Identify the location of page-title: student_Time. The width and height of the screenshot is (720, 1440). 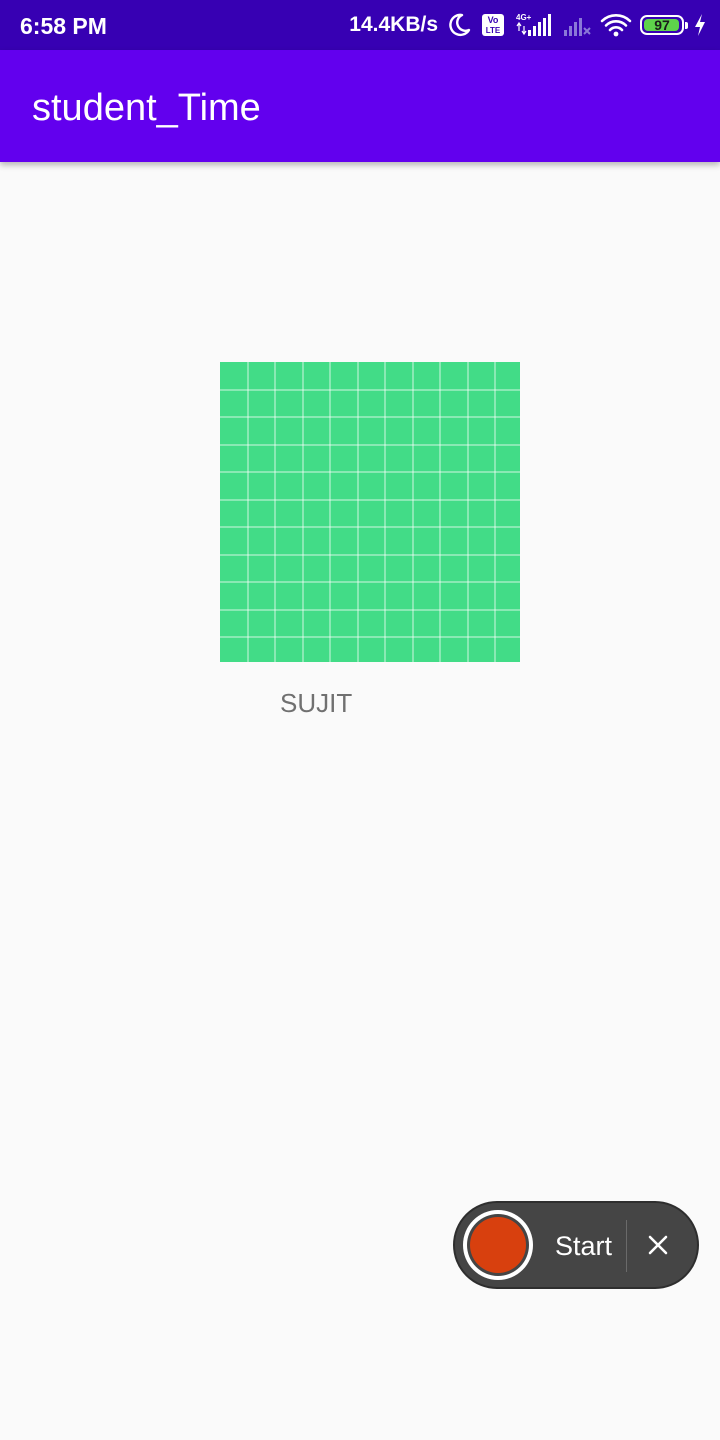
(146, 108).